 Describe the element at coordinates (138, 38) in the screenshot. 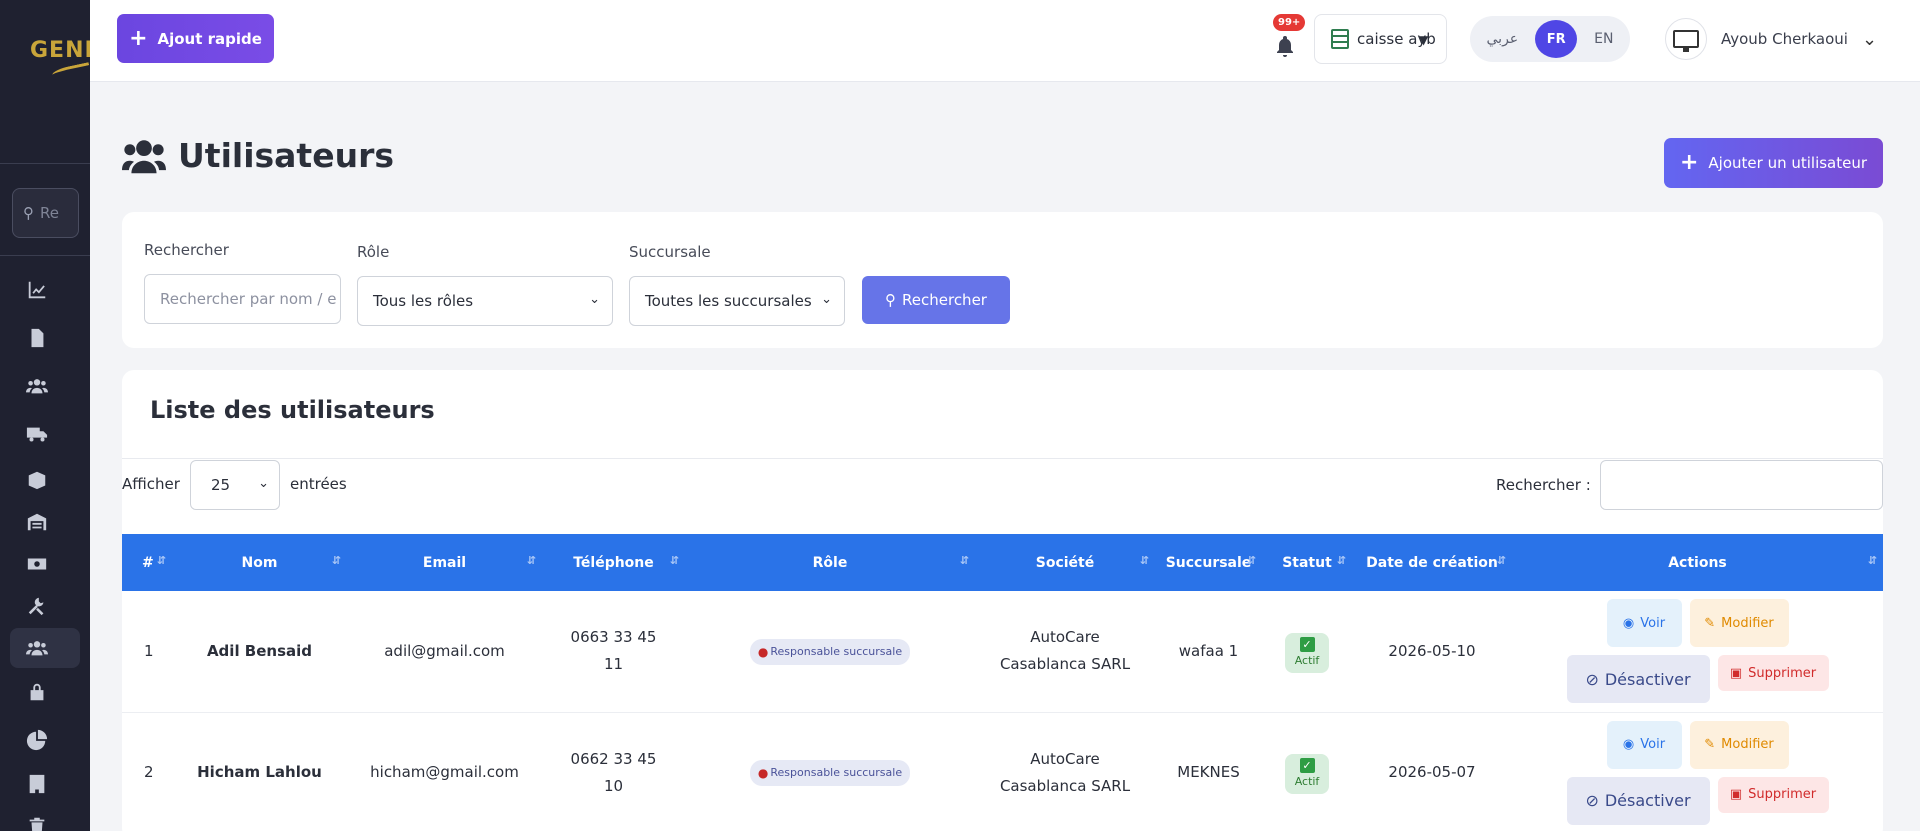

I see `plus-icon: +` at that location.